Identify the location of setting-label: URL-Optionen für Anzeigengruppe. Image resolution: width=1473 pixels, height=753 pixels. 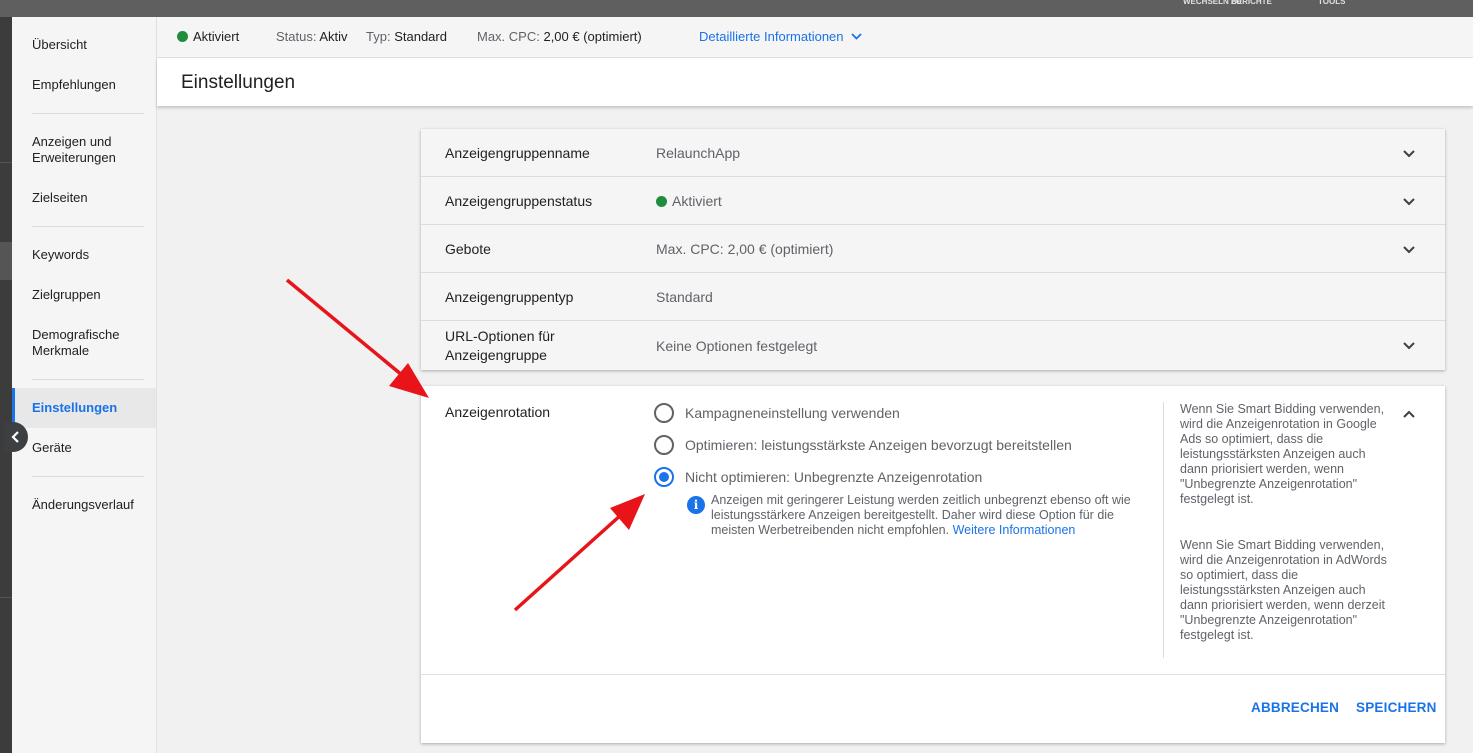
(500, 345).